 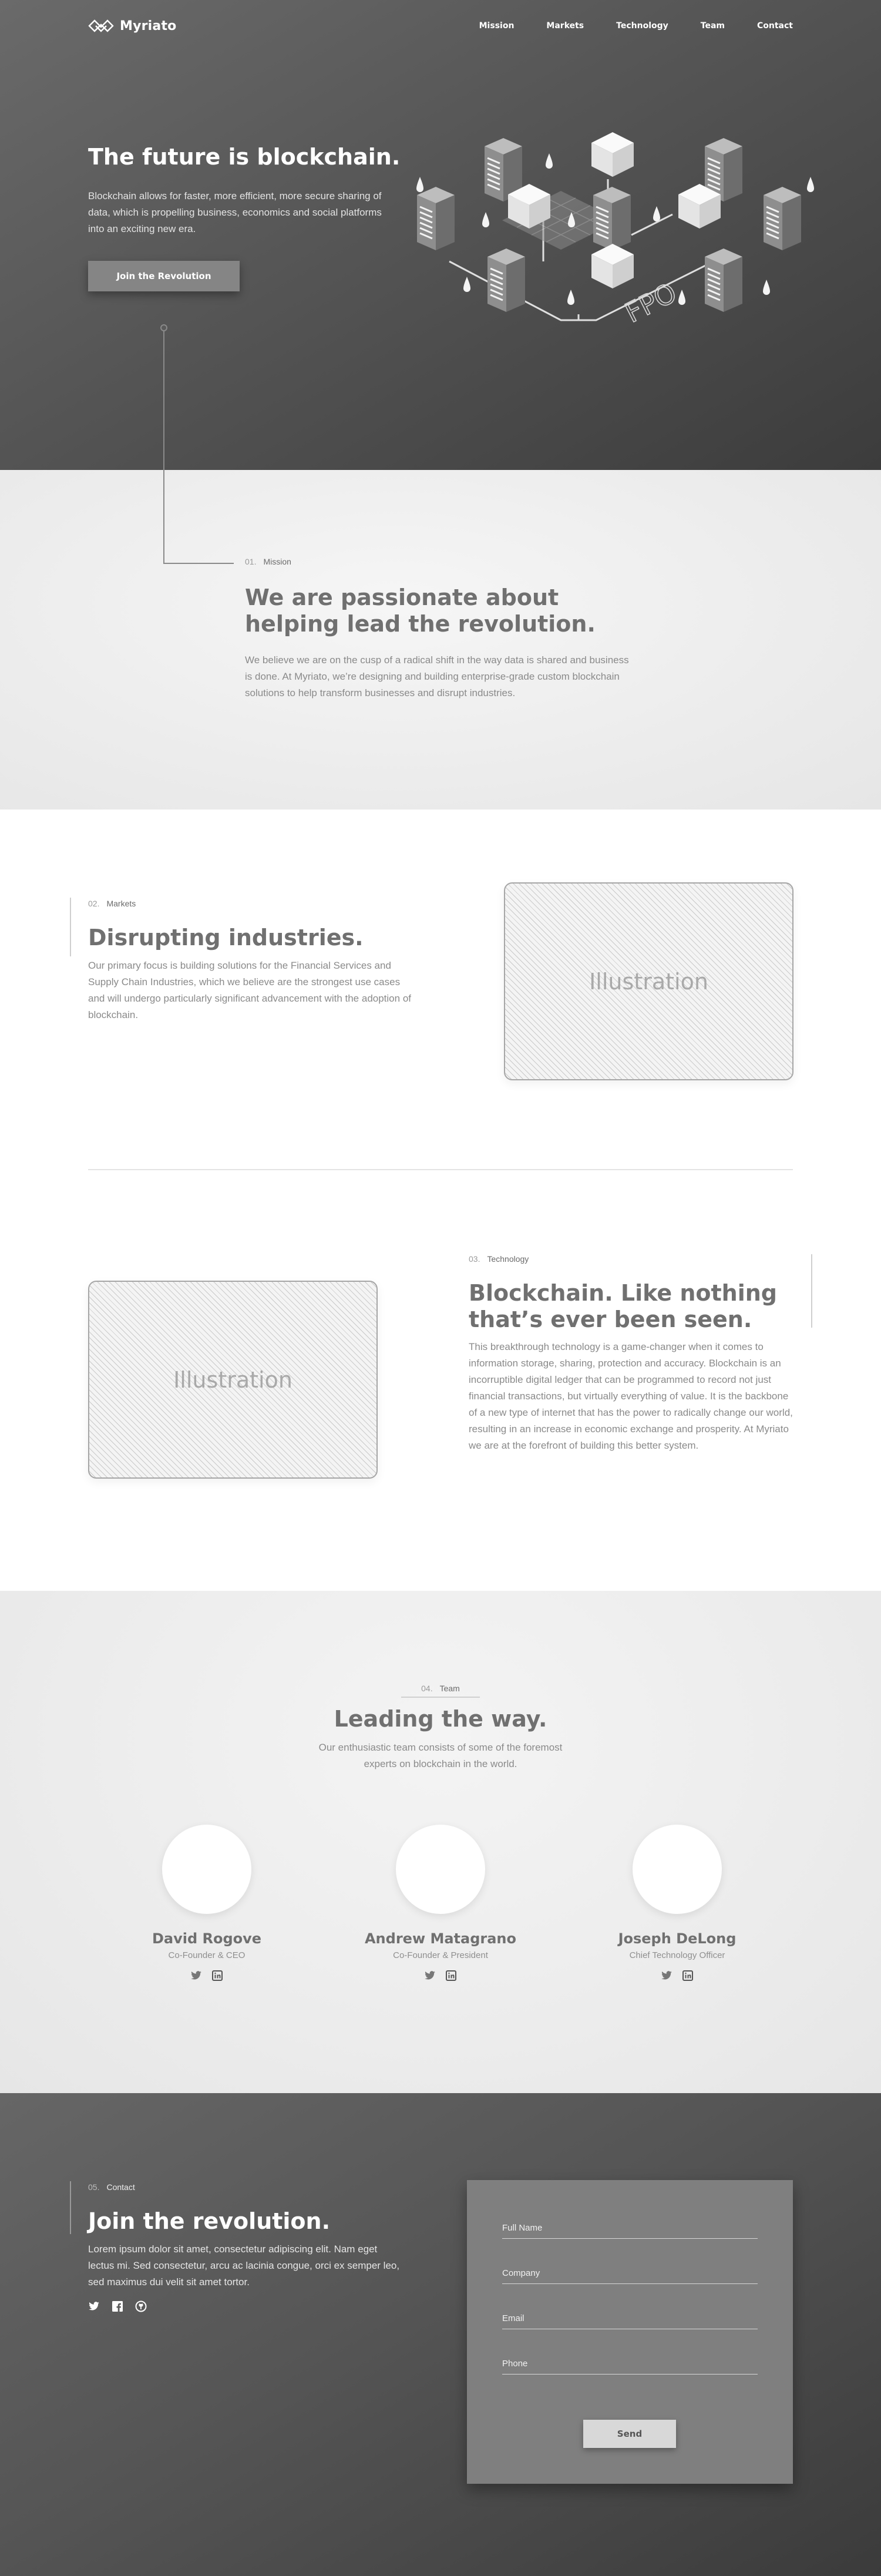 What do you see at coordinates (629, 2434) in the screenshot?
I see `send-button: Send` at bounding box center [629, 2434].